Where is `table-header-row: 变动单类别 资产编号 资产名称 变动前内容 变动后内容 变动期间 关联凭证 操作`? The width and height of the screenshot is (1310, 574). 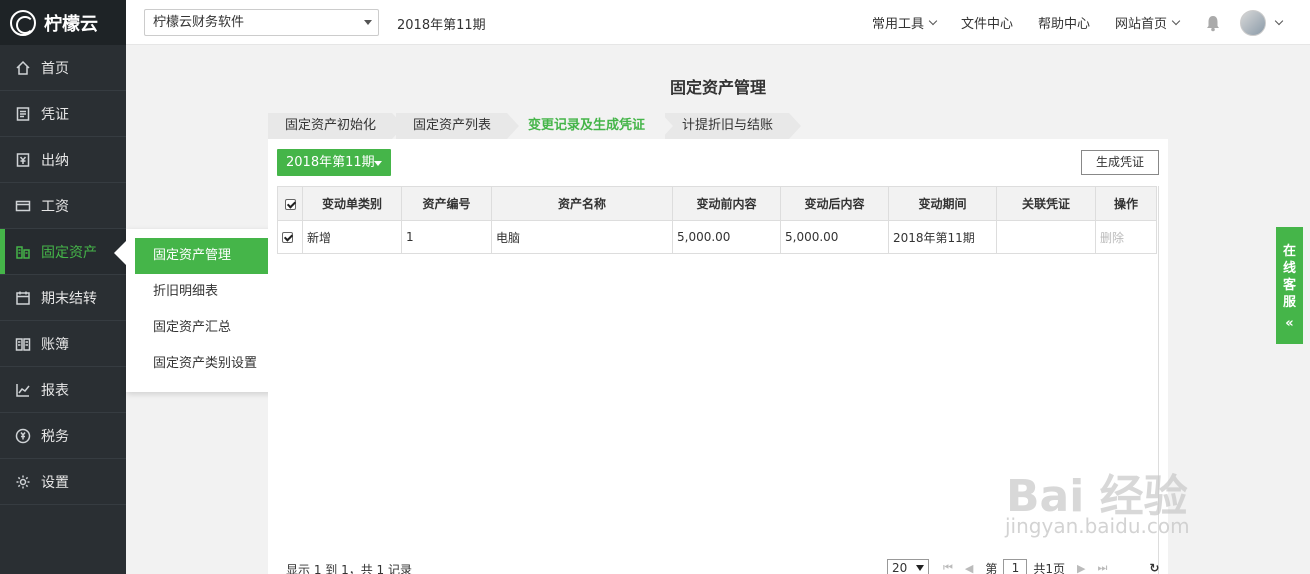
table-header-row: 变动单类别 资产编号 资产名称 变动前内容 变动后内容 变动期间 关联凭证 操作 is located at coordinates (717, 203).